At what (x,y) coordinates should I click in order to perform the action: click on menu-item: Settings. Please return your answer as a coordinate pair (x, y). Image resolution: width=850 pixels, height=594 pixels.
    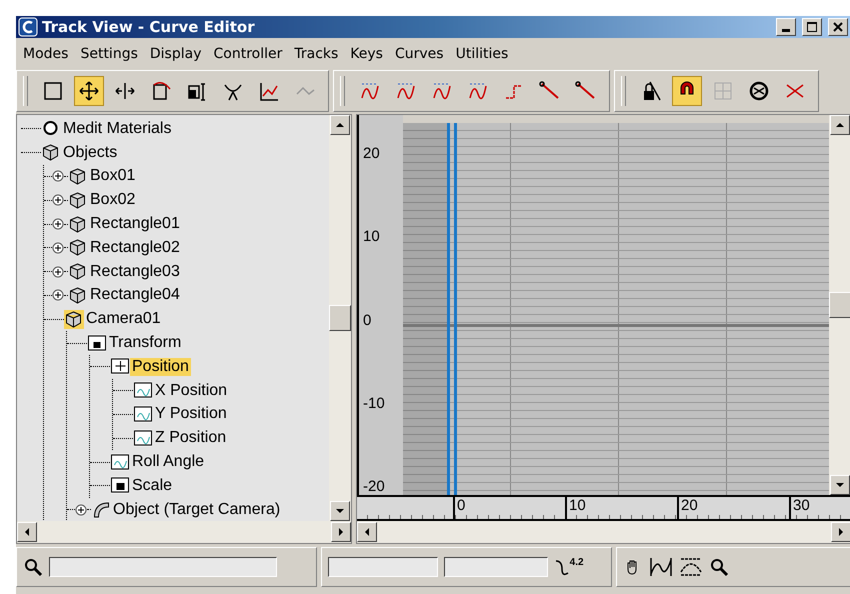
    Looking at the image, I should click on (109, 54).